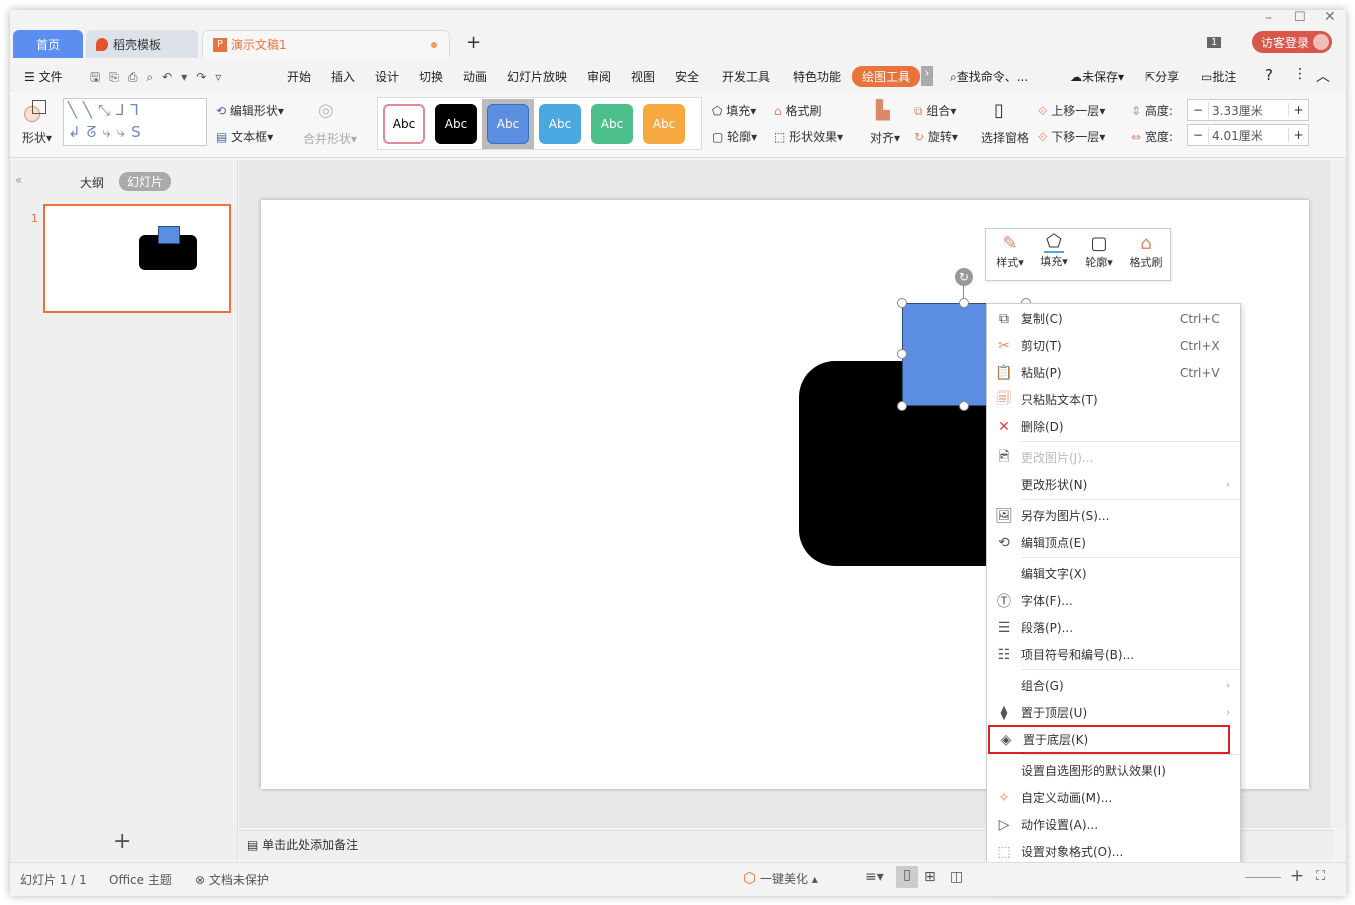  Describe the element at coordinates (1005, 137) in the screenshot. I see `select-pane-button: 选择窗格` at that location.